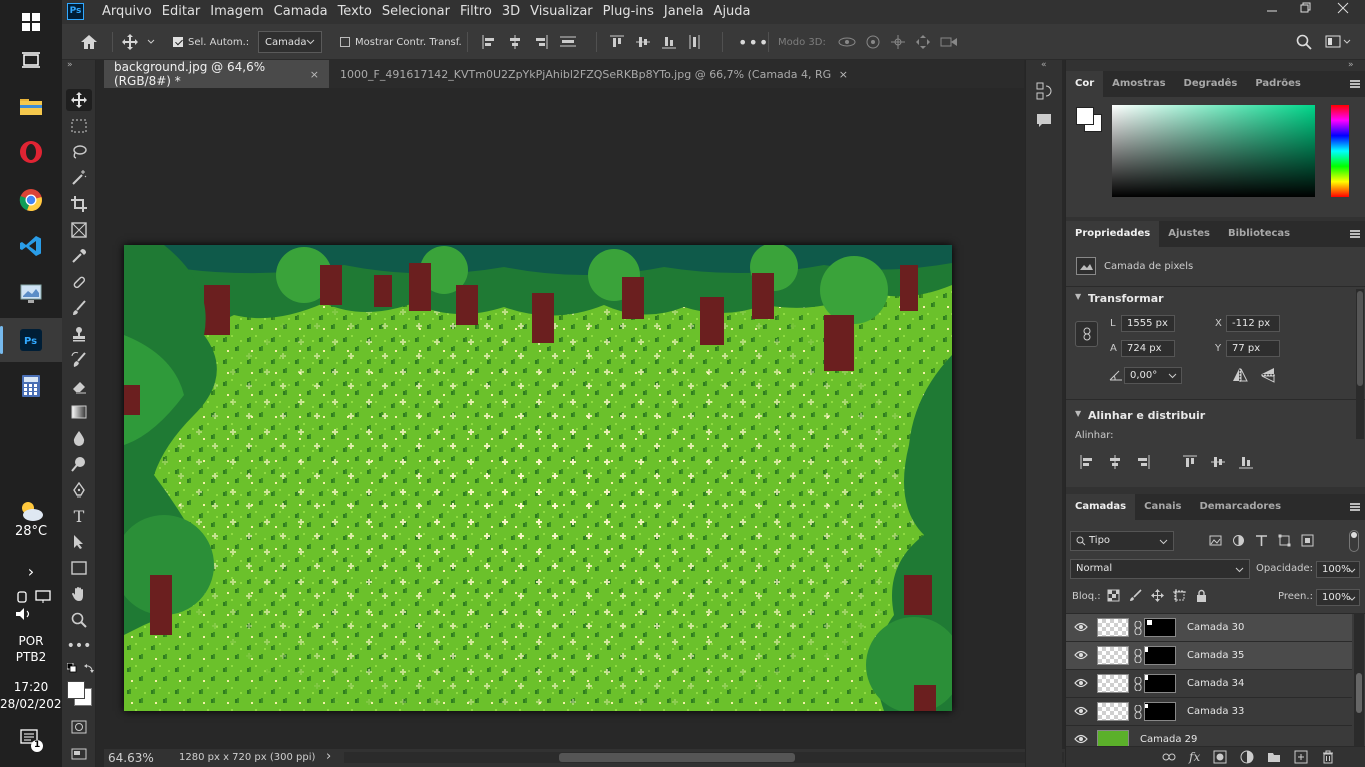 The image size is (1365, 767). Describe the element at coordinates (1253, 348) in the screenshot. I see `y-input: 77 px` at that location.